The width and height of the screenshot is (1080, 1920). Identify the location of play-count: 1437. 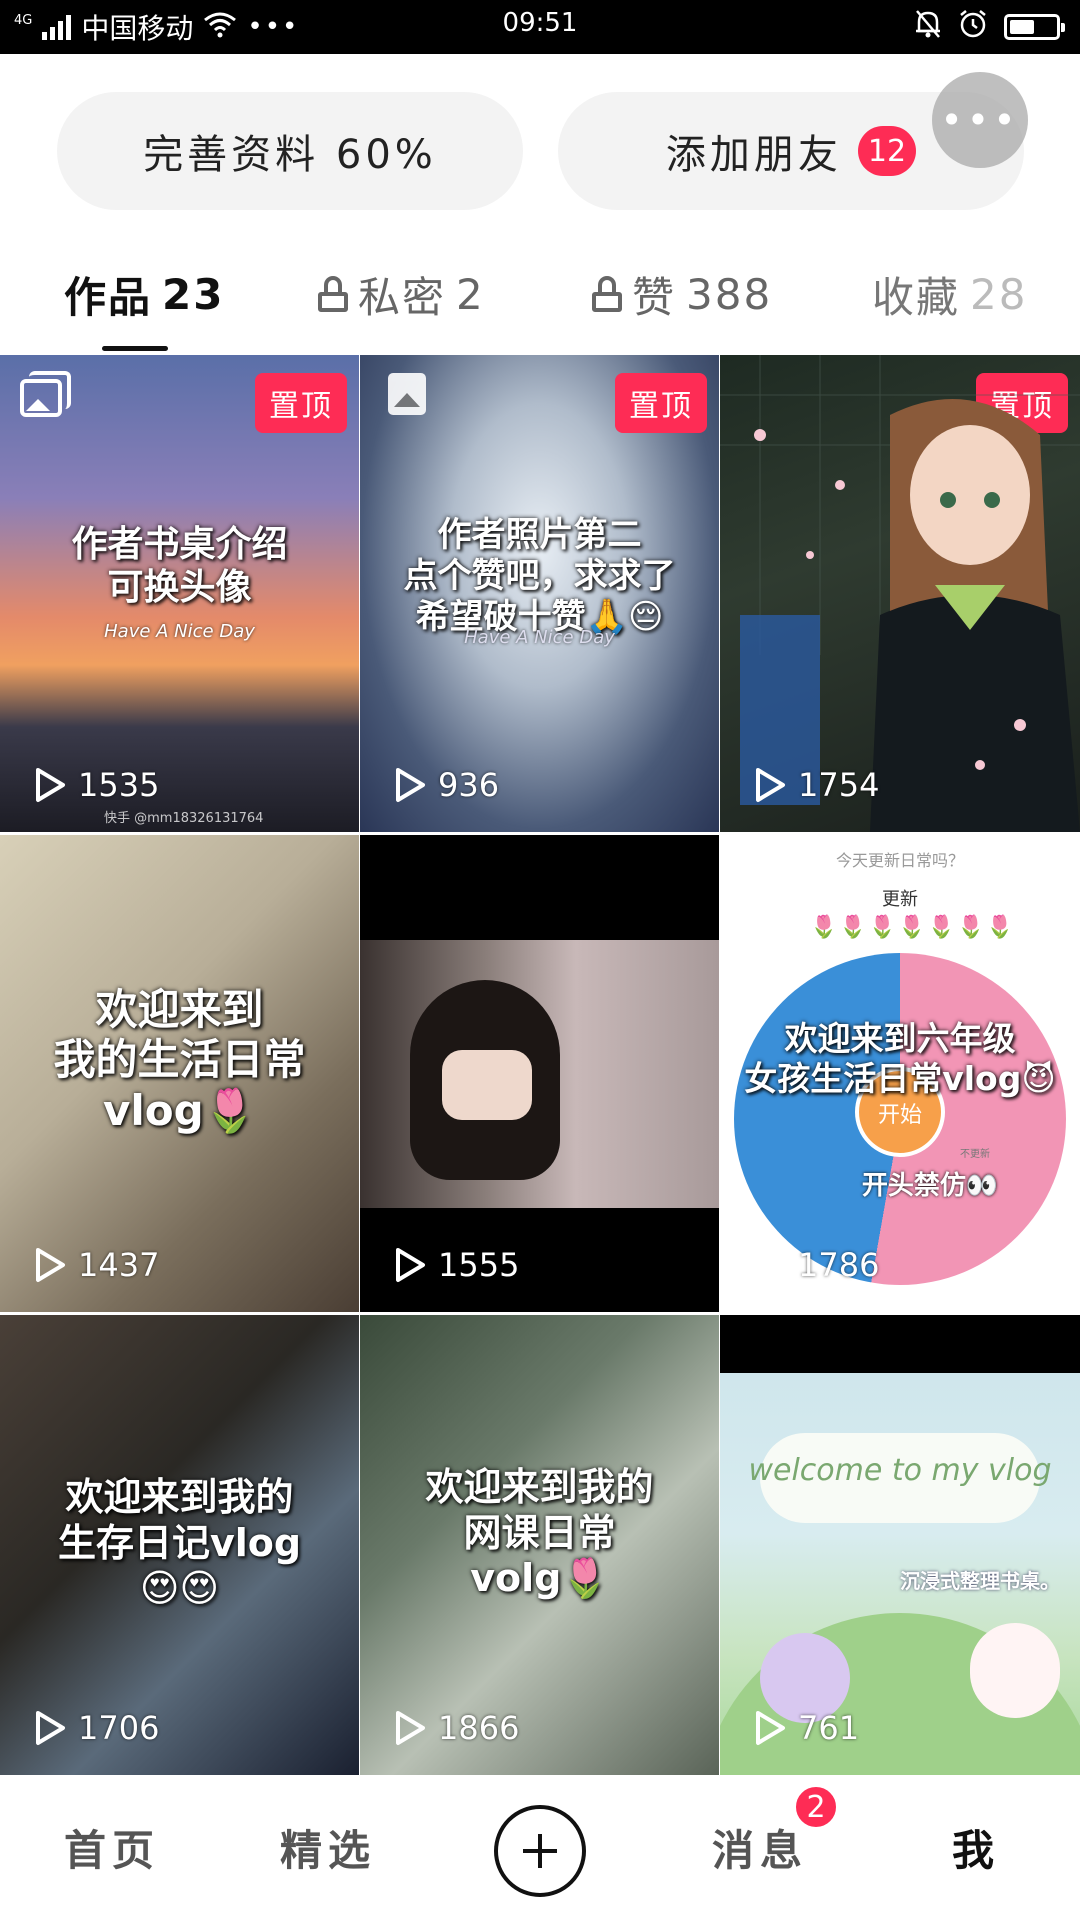
(96, 1265).